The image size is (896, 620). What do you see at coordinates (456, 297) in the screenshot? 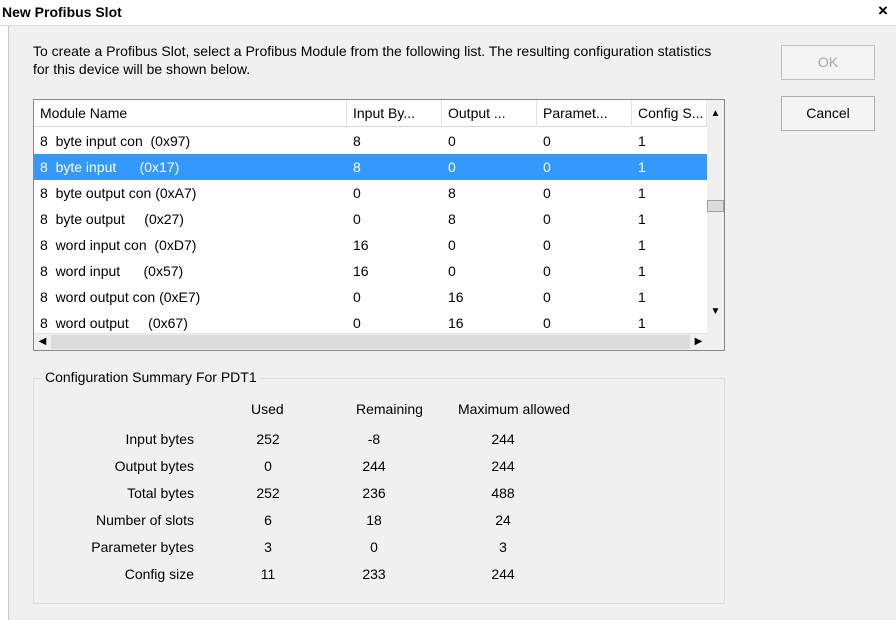
I see `cell-output-bytes: 16` at bounding box center [456, 297].